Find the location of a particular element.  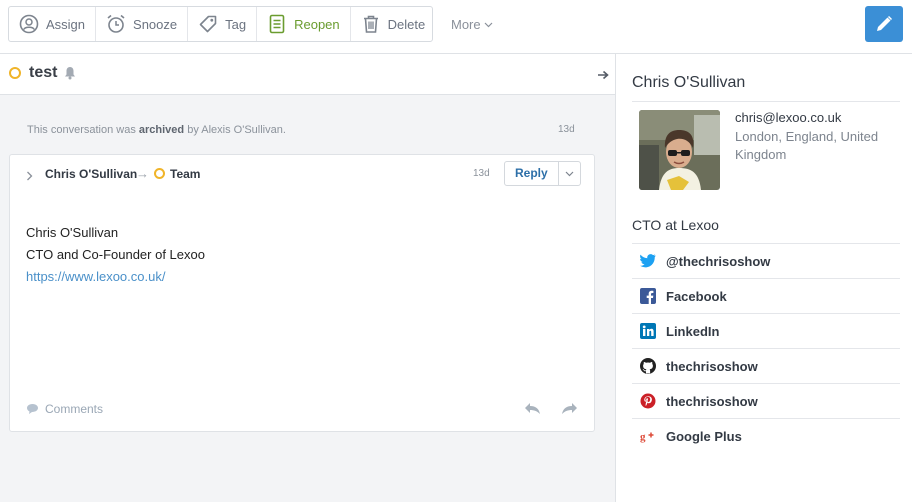

more-label: More is located at coordinates (466, 24).